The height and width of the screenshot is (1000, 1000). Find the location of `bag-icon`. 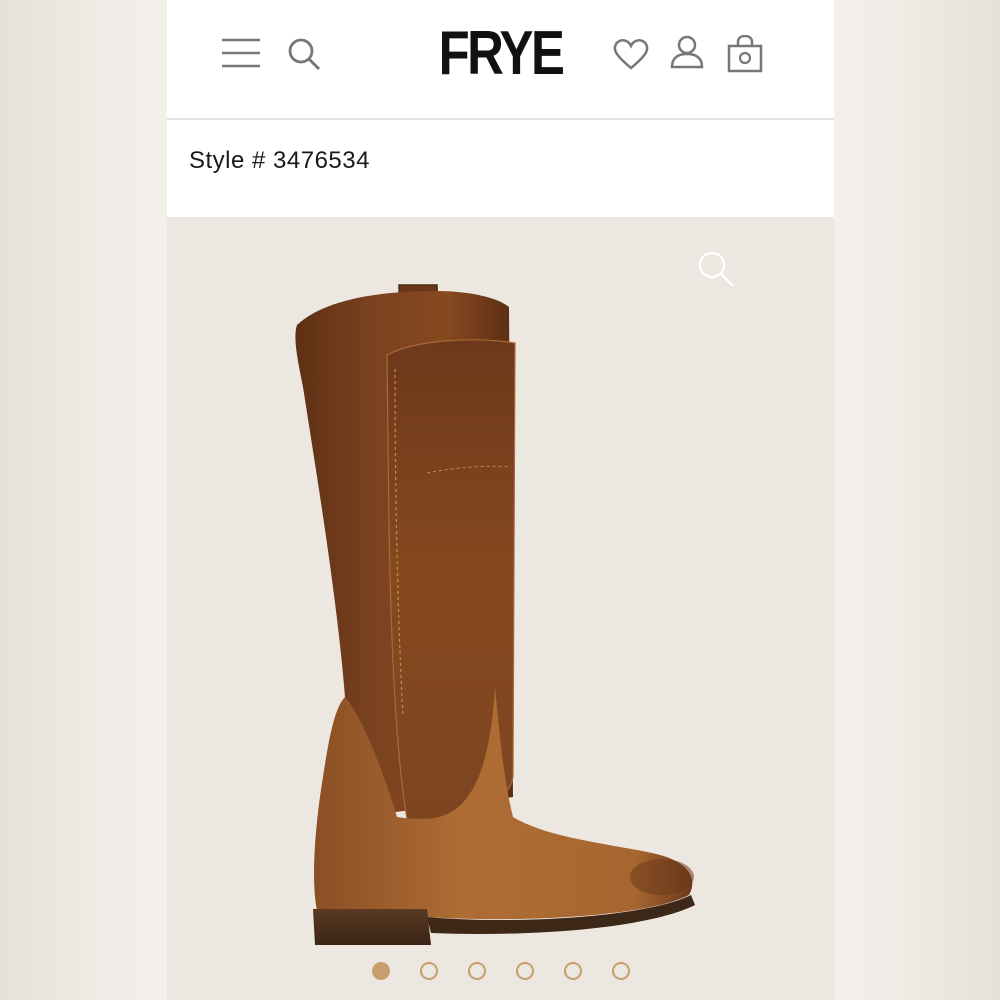

bag-icon is located at coordinates (745, 54).